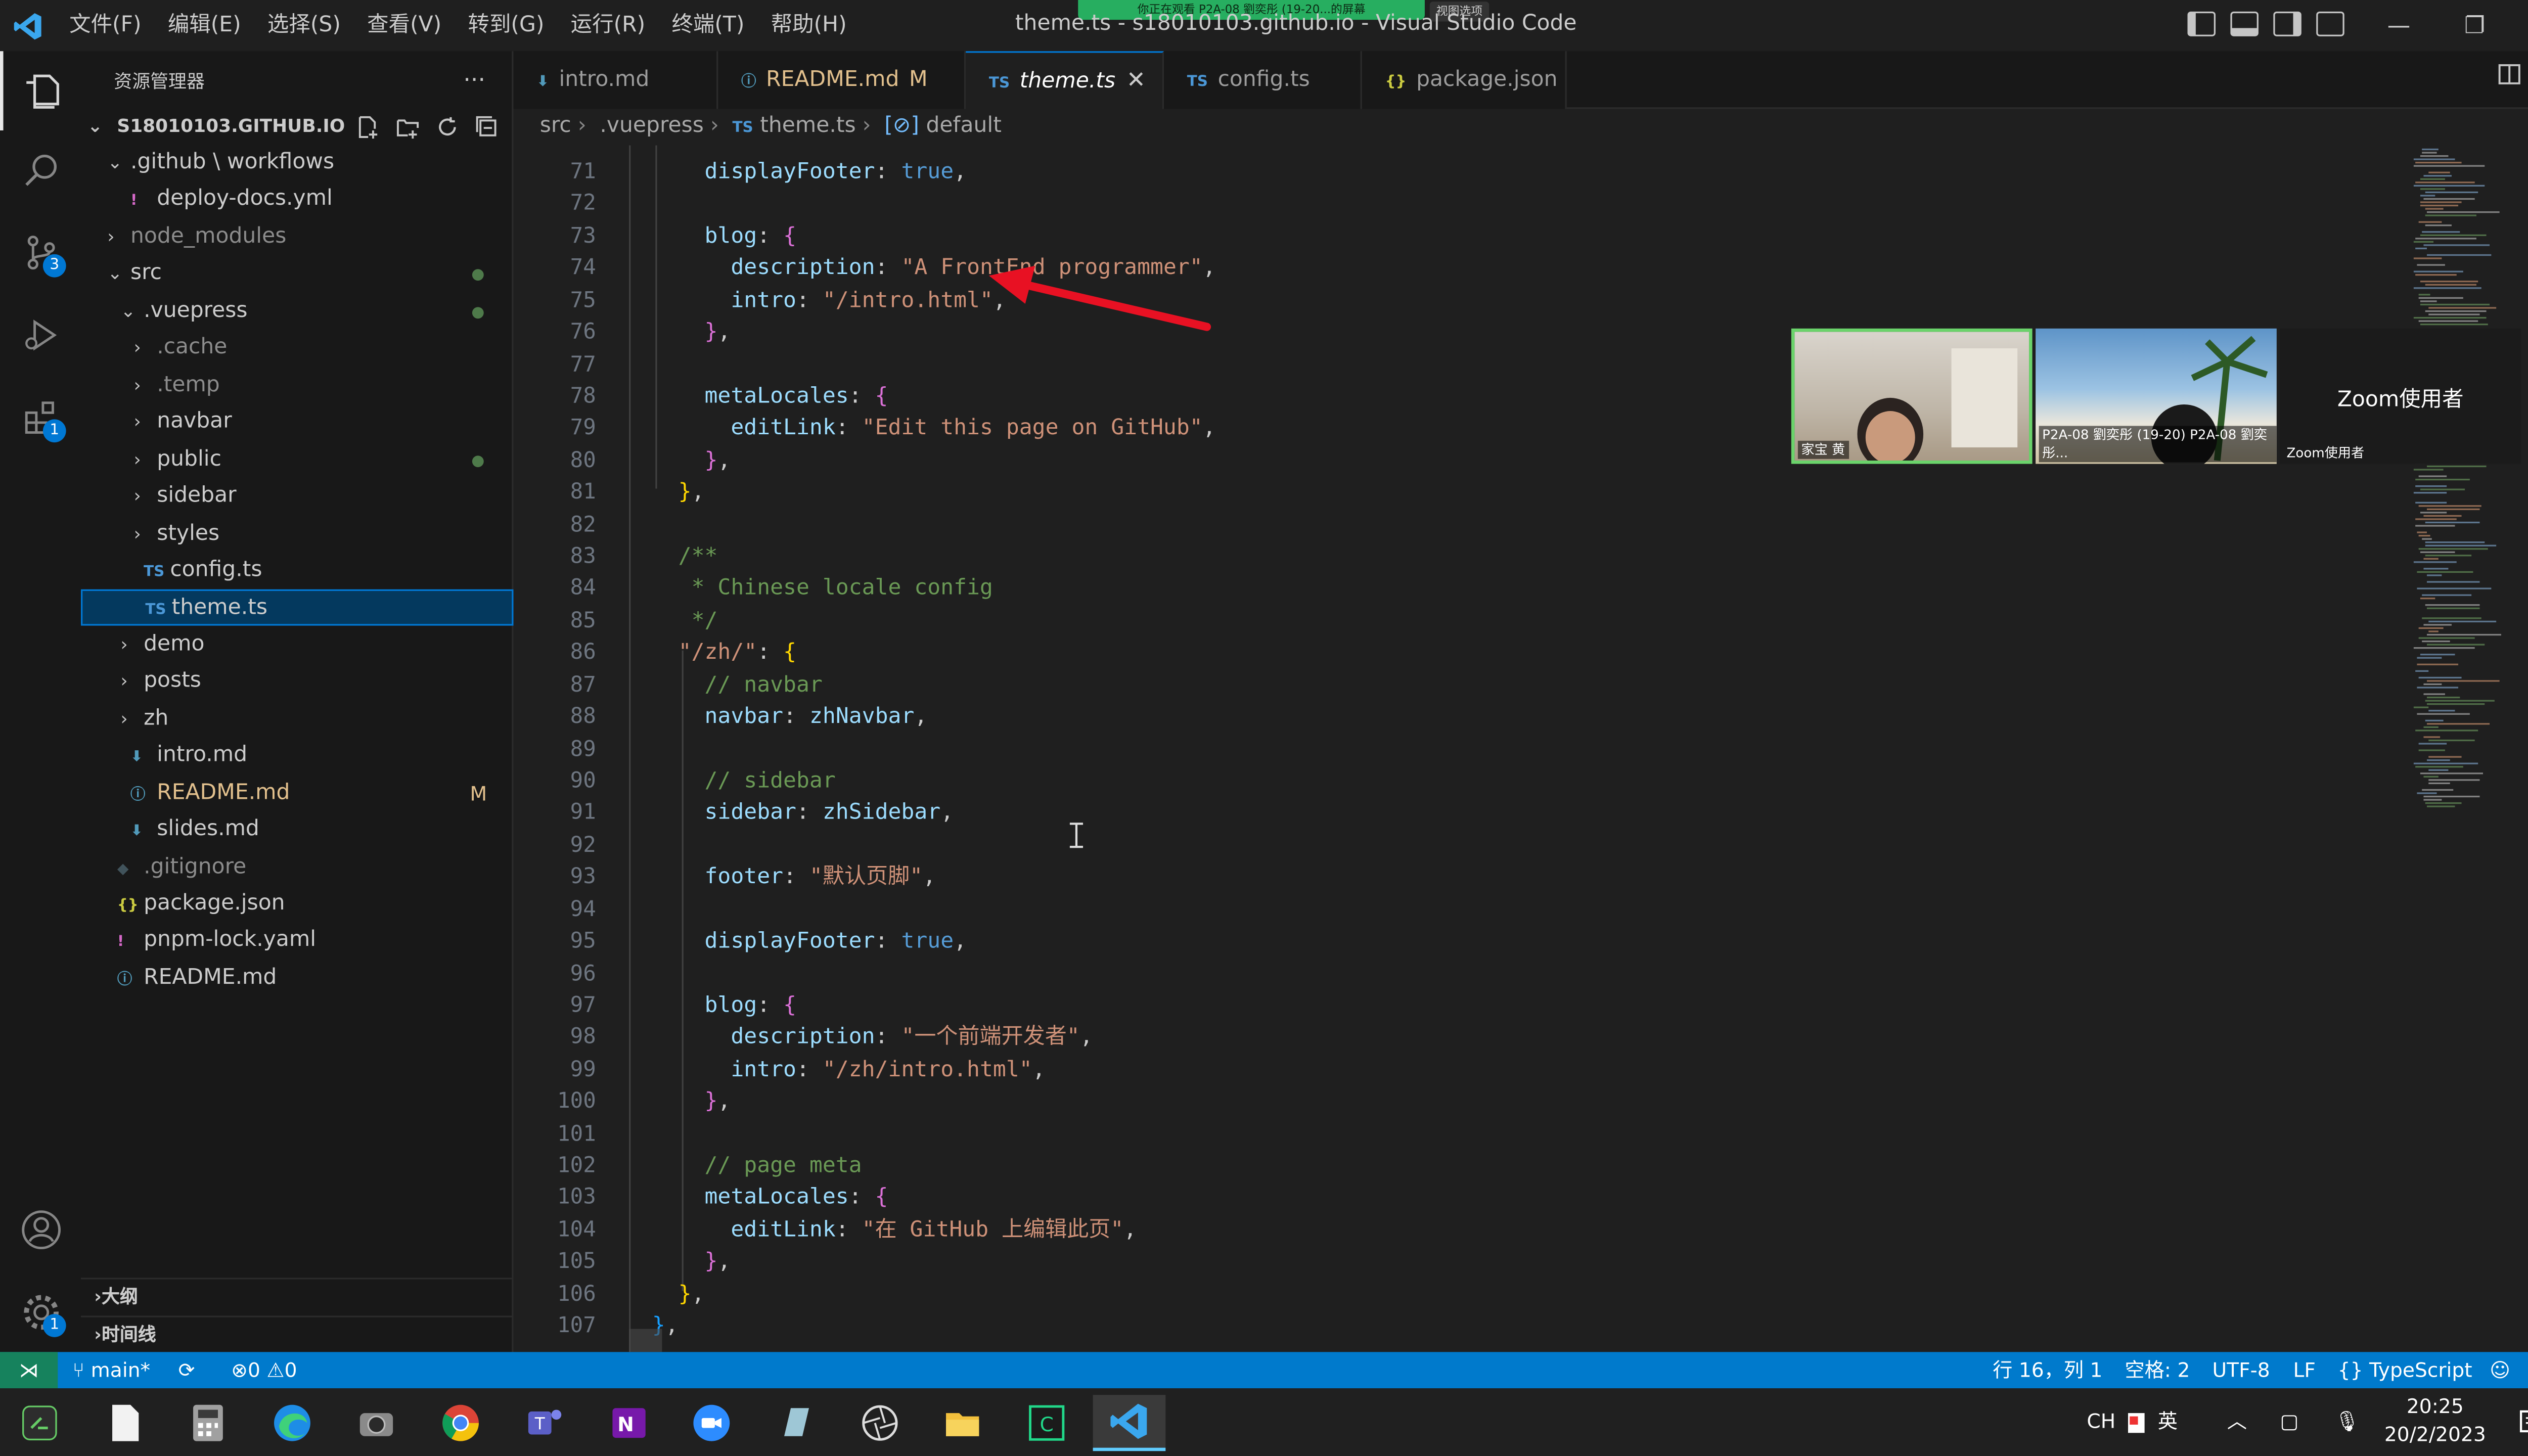  I want to click on chrome-browser-icon, so click(461, 1423).